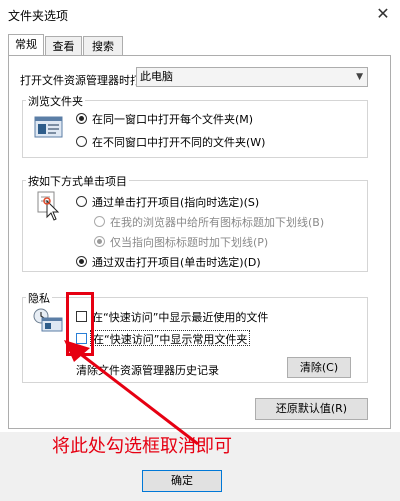  Describe the element at coordinates (217, 222) in the screenshot. I see `underline-all-label: 在我的浏览器中给所有图标标题加下划线(B)` at that location.